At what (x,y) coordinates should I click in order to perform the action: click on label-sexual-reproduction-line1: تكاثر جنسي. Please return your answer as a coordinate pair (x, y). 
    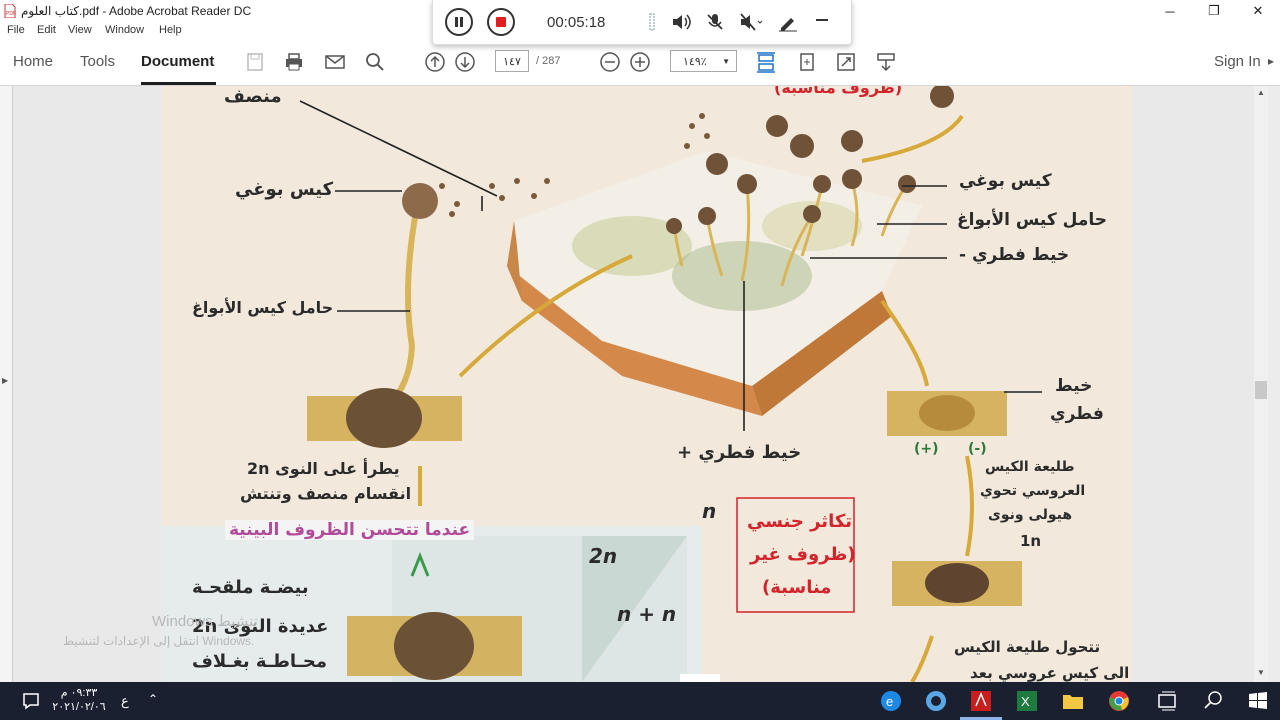
    Looking at the image, I should click on (800, 521).